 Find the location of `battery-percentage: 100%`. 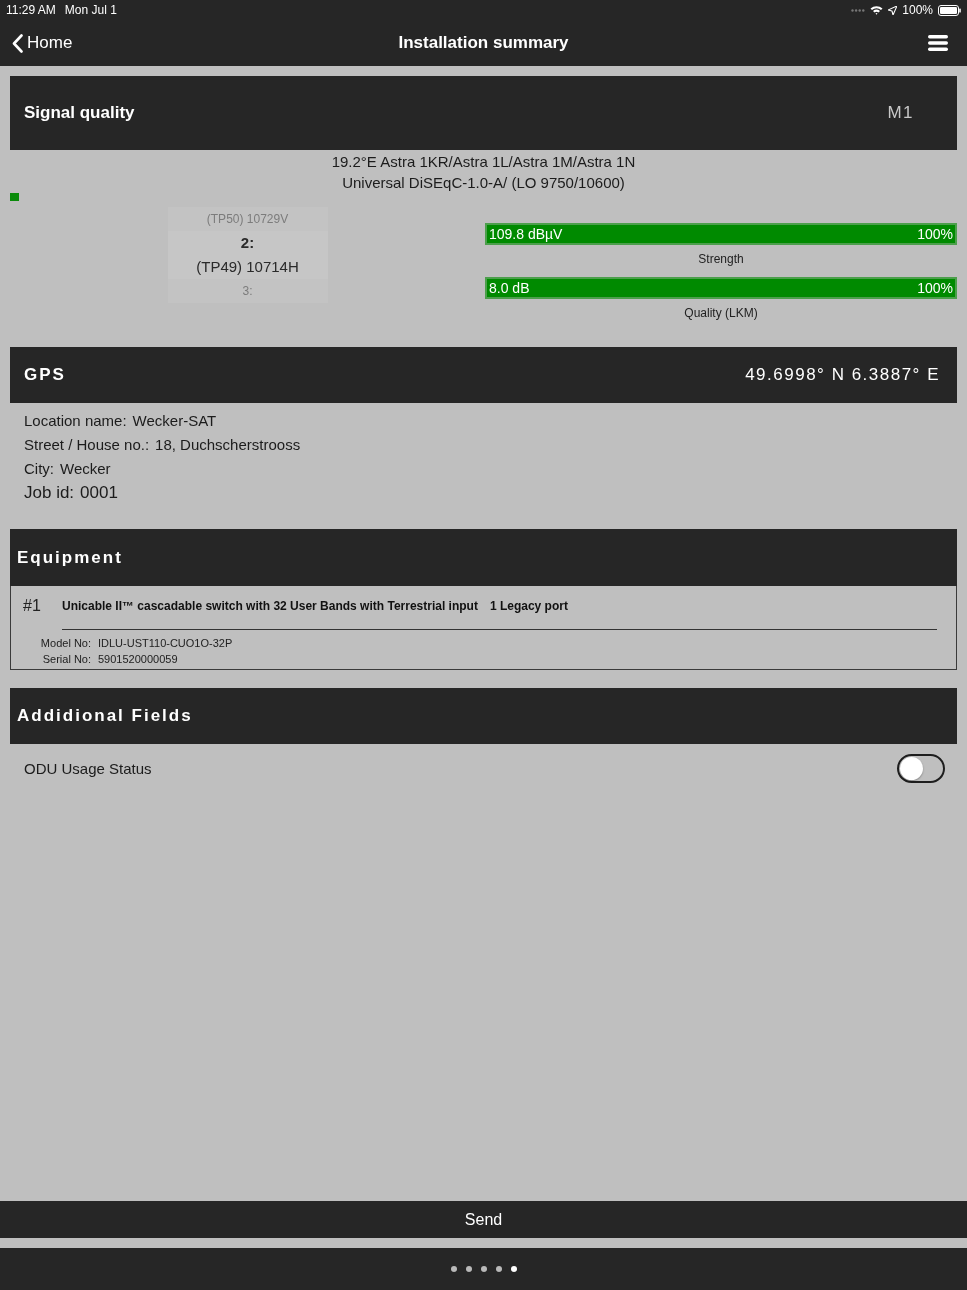

battery-percentage: 100% is located at coordinates (917, 10).